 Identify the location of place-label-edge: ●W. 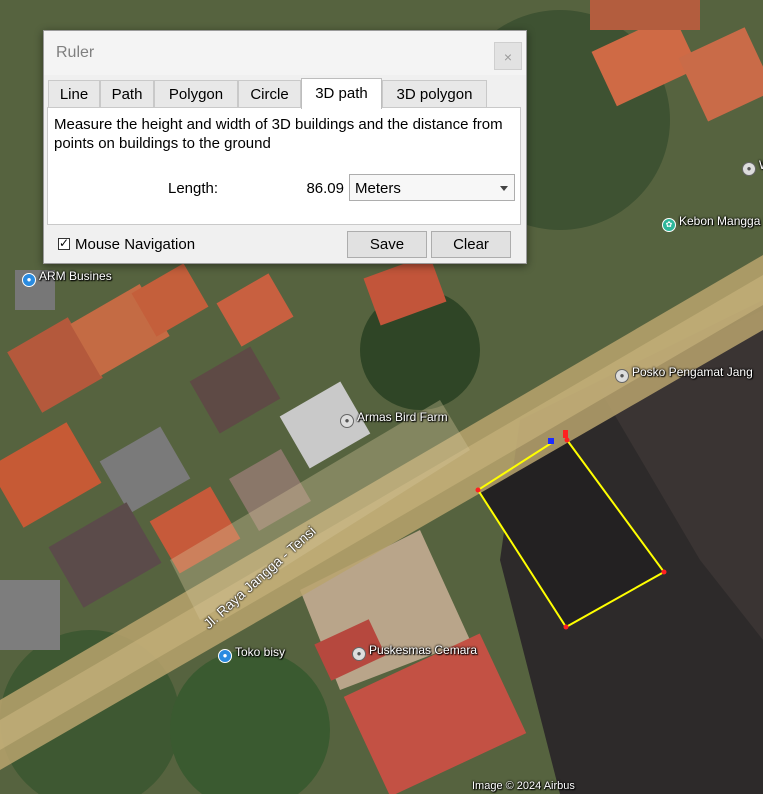
(752, 167).